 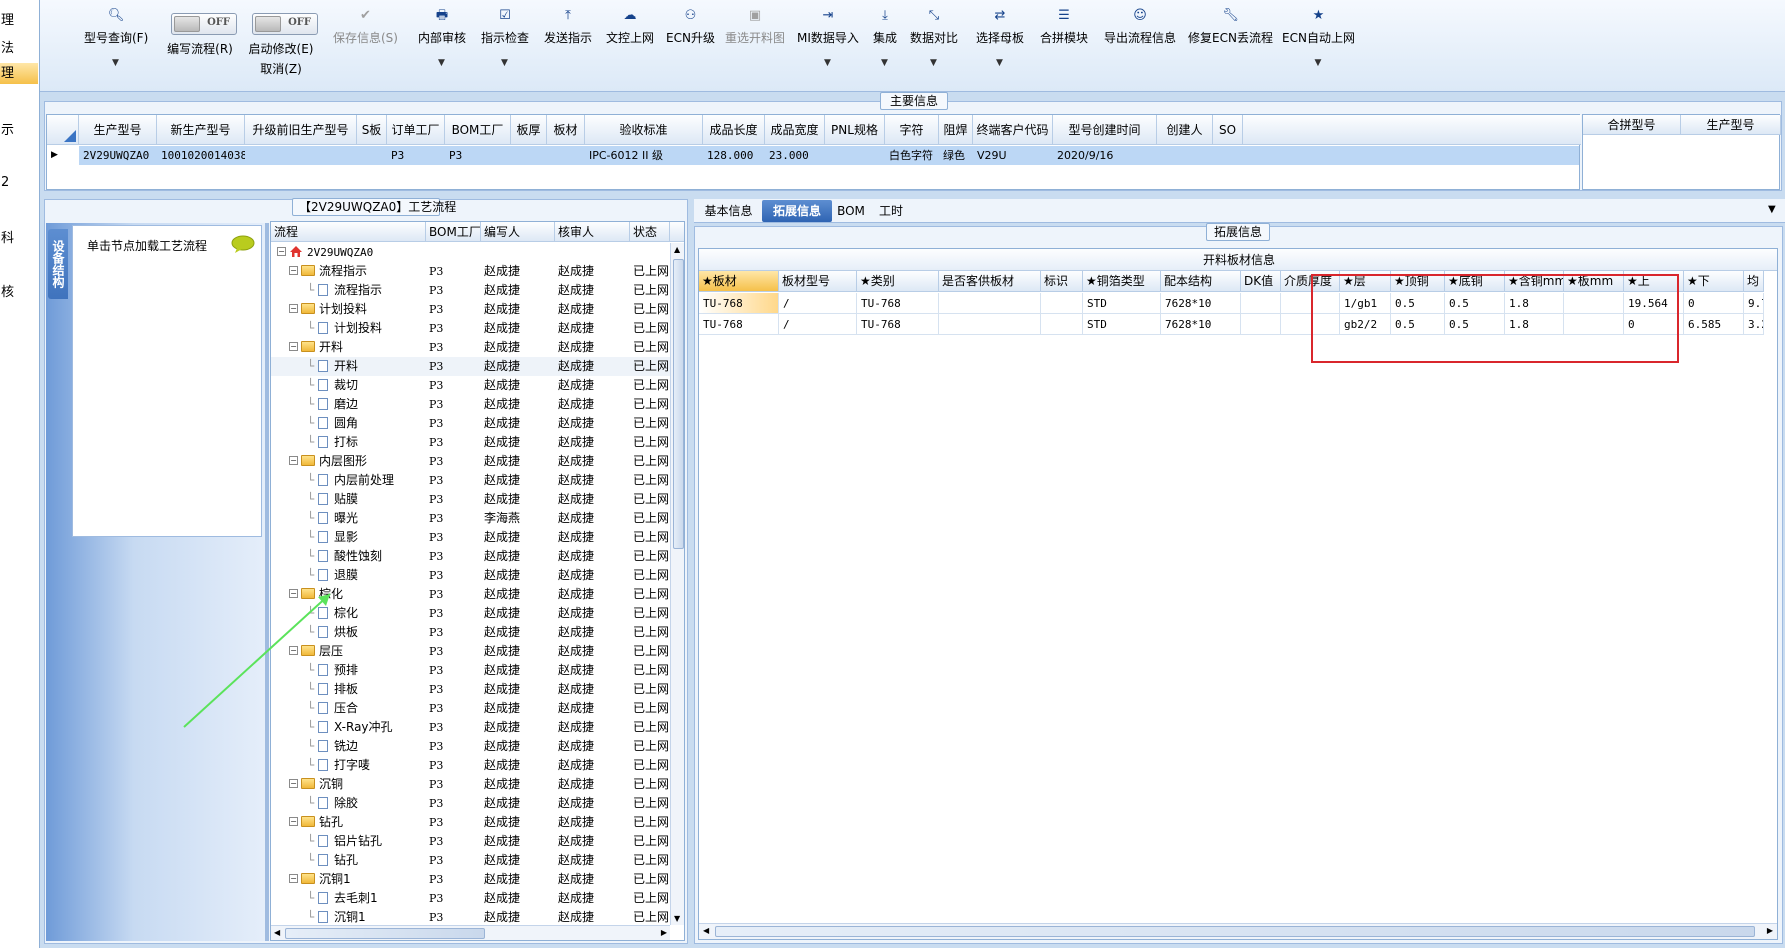 I want to click on left-nav-item: 示, so click(x=19, y=130).